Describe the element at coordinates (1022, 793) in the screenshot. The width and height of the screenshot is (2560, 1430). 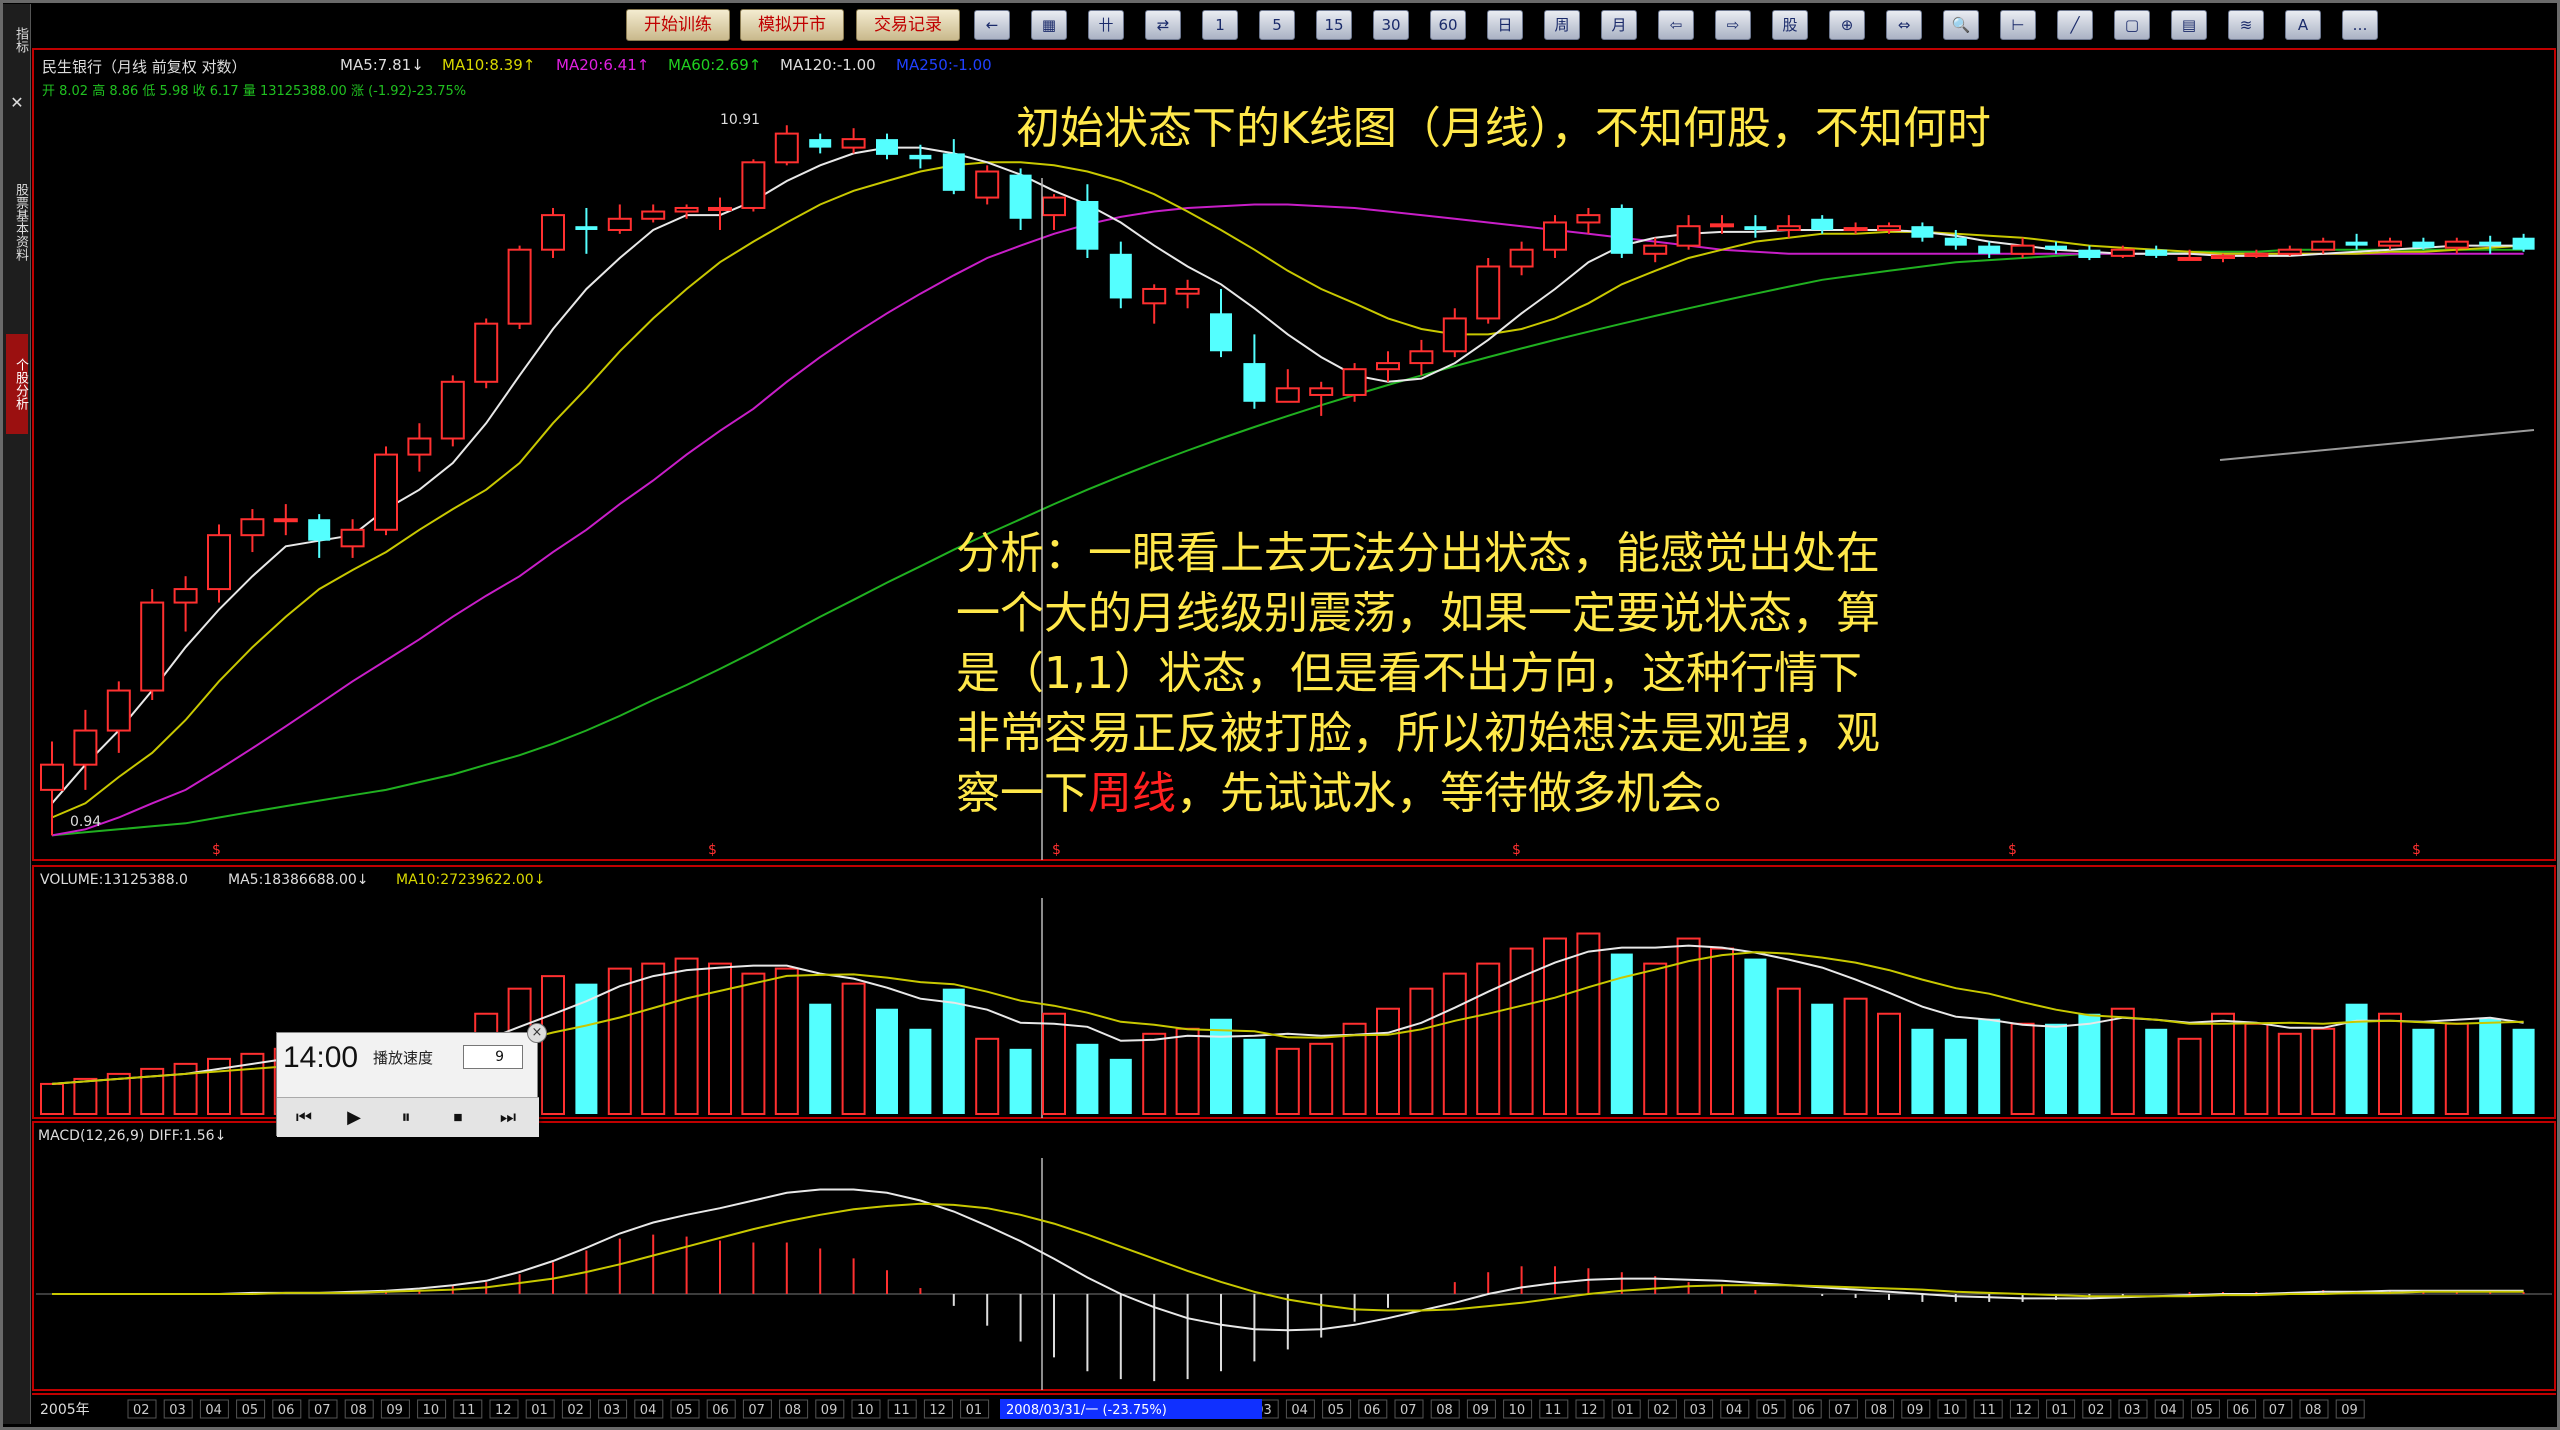
I see `annotation-prefix: 察一下` at that location.